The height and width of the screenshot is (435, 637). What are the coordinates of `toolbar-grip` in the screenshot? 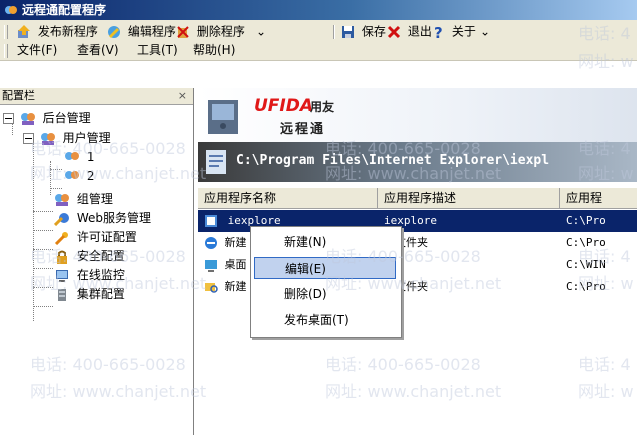 It's located at (6, 32).